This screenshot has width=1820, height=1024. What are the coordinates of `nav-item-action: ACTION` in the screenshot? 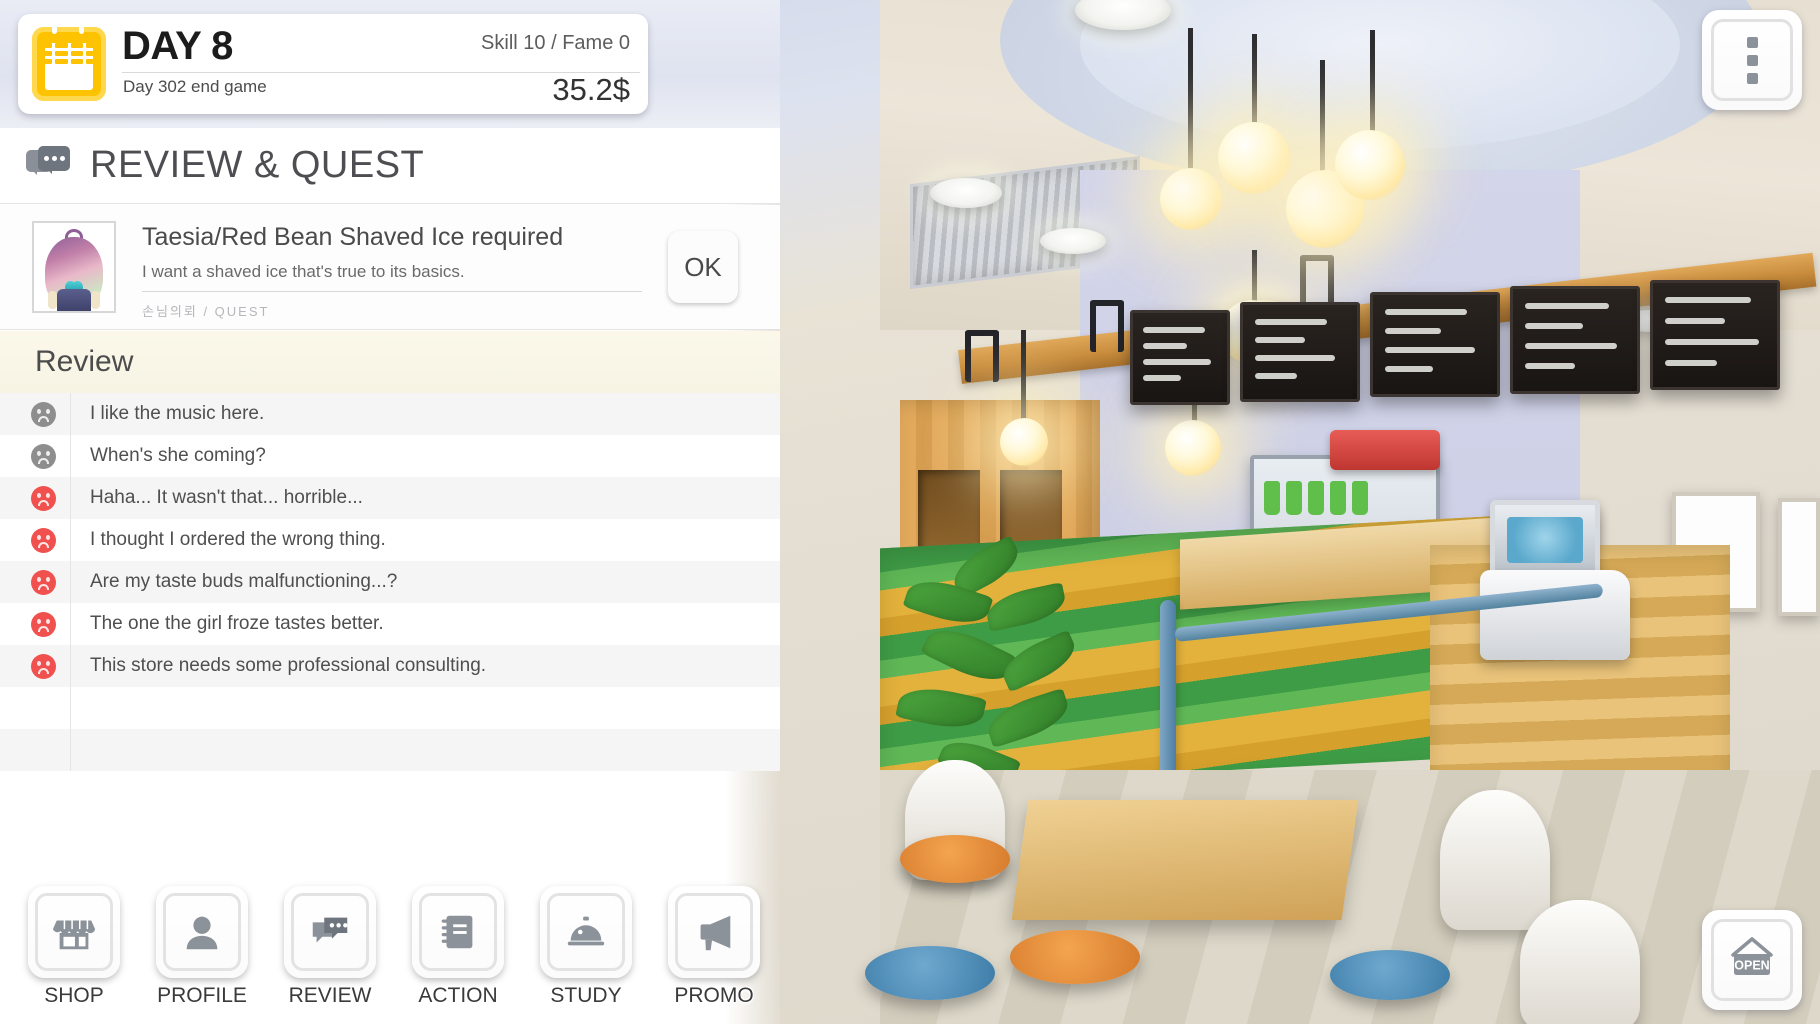 It's located at (458, 947).